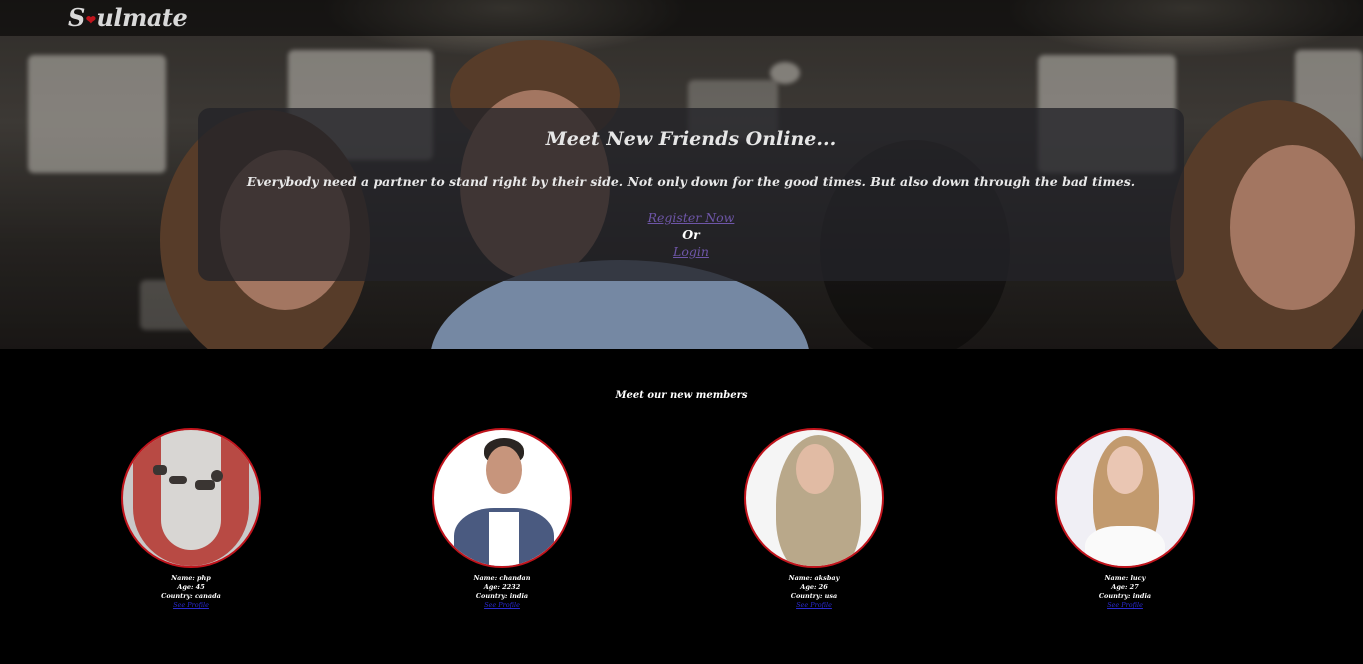 The image size is (1363, 664). I want to click on logo-text-start: S, so click(76, 17).